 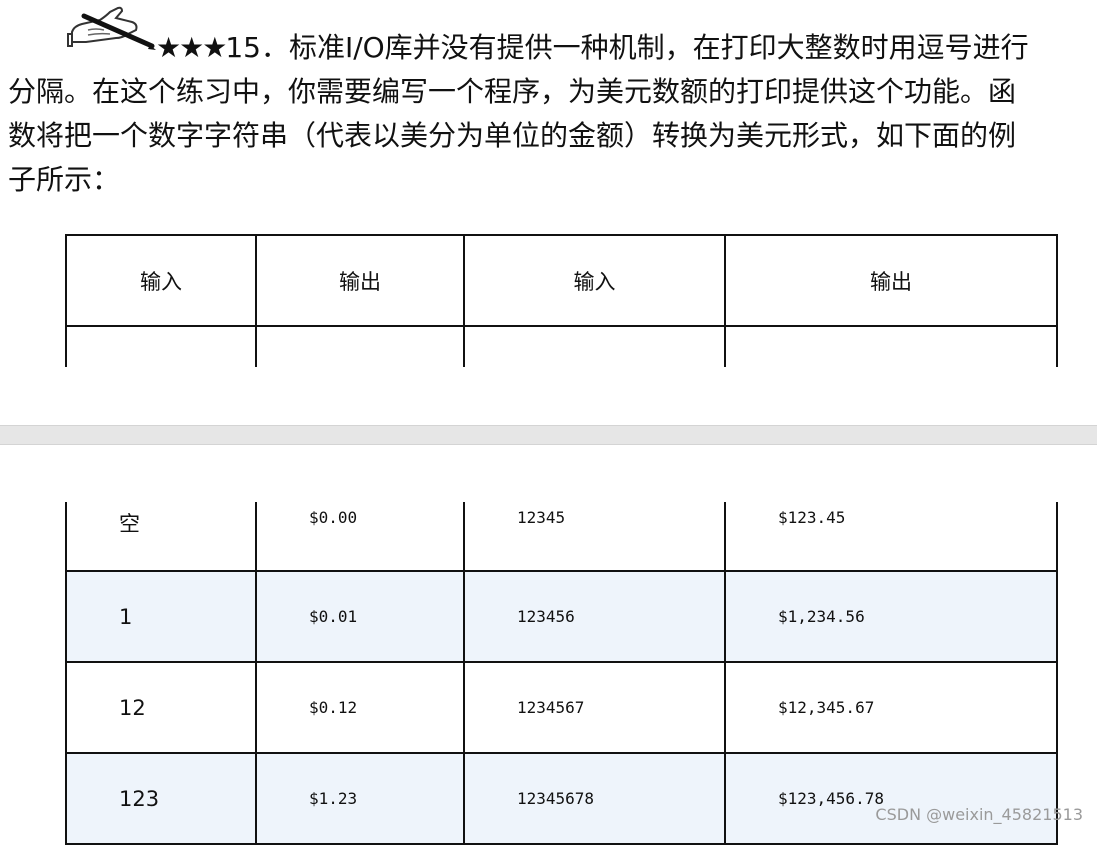 I want to click on table-row: 1 $0.01 123456 $1,234.56, so click(x=561, y=616).